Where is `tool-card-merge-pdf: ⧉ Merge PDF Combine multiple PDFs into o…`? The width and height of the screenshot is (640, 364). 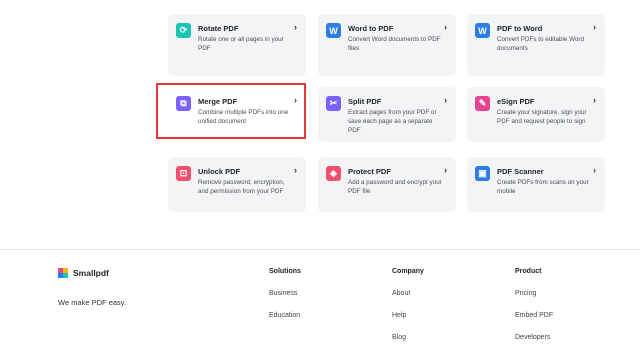 tool-card-merge-pdf: ⧉ Merge PDF Combine multiple PDFs into o… is located at coordinates (237, 114).